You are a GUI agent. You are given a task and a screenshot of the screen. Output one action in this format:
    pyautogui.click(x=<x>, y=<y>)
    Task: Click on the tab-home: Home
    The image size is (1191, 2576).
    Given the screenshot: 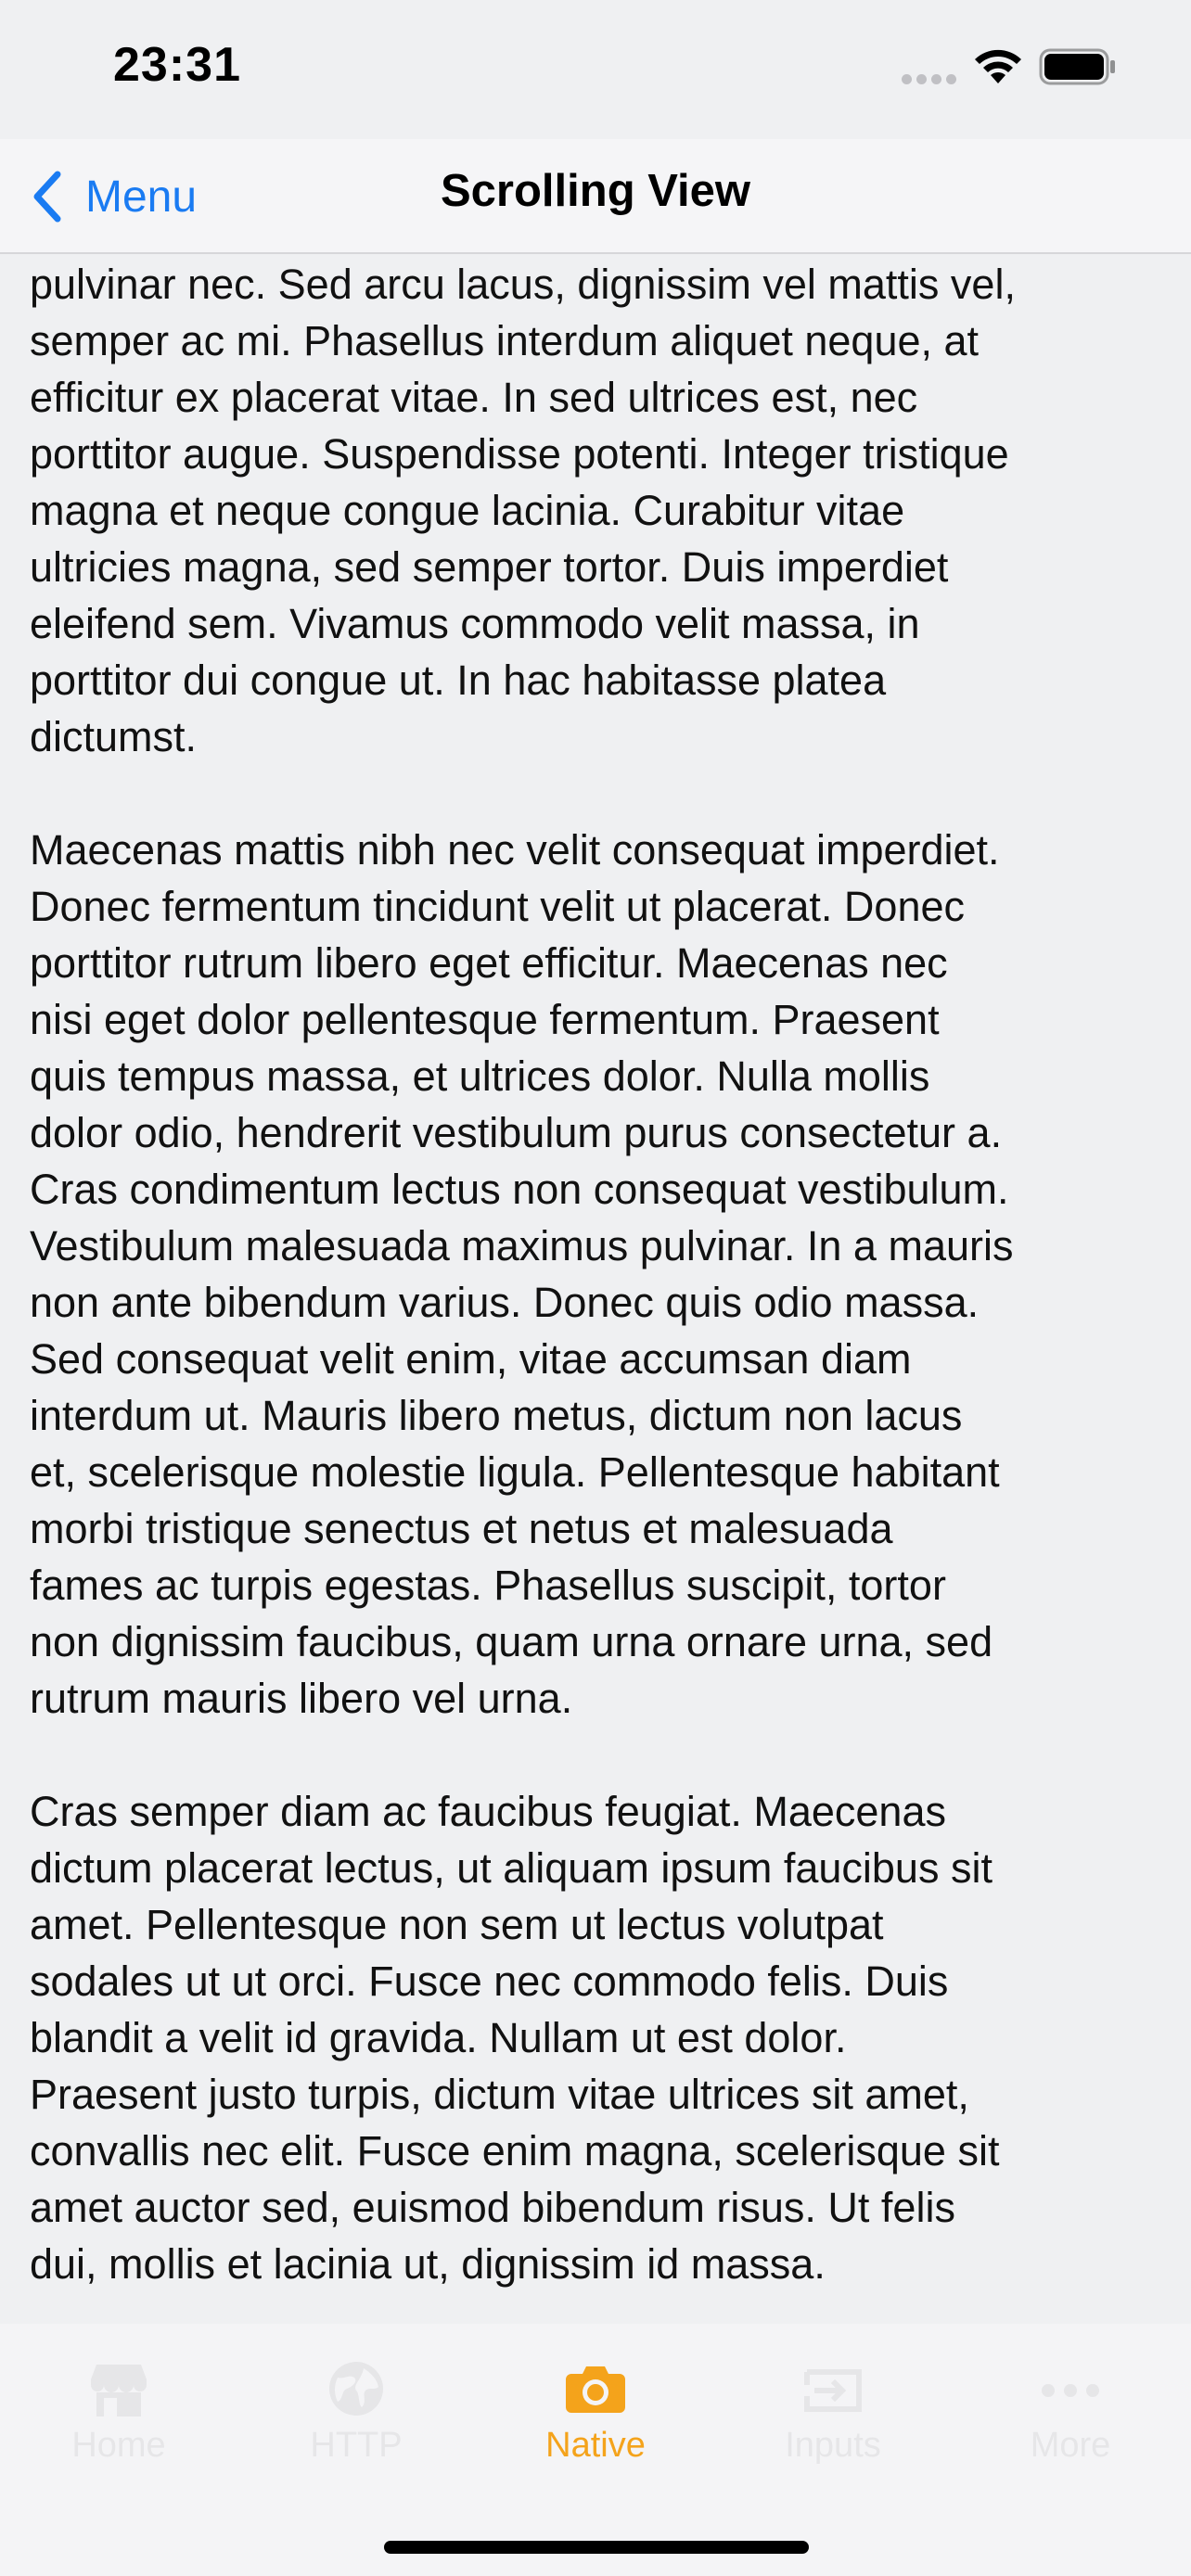 What is the action you would take?
    pyautogui.click(x=118, y=2428)
    